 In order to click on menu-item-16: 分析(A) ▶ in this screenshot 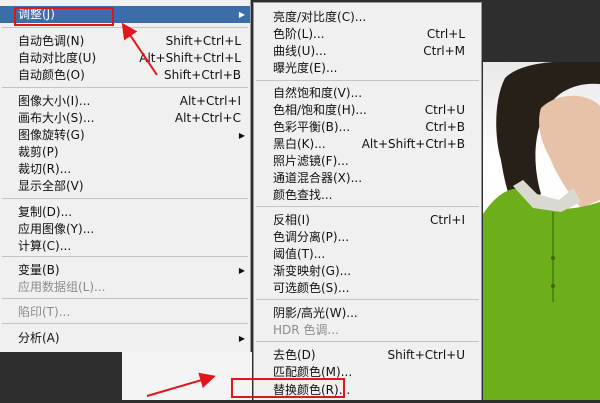, I will do `click(125, 338)`.